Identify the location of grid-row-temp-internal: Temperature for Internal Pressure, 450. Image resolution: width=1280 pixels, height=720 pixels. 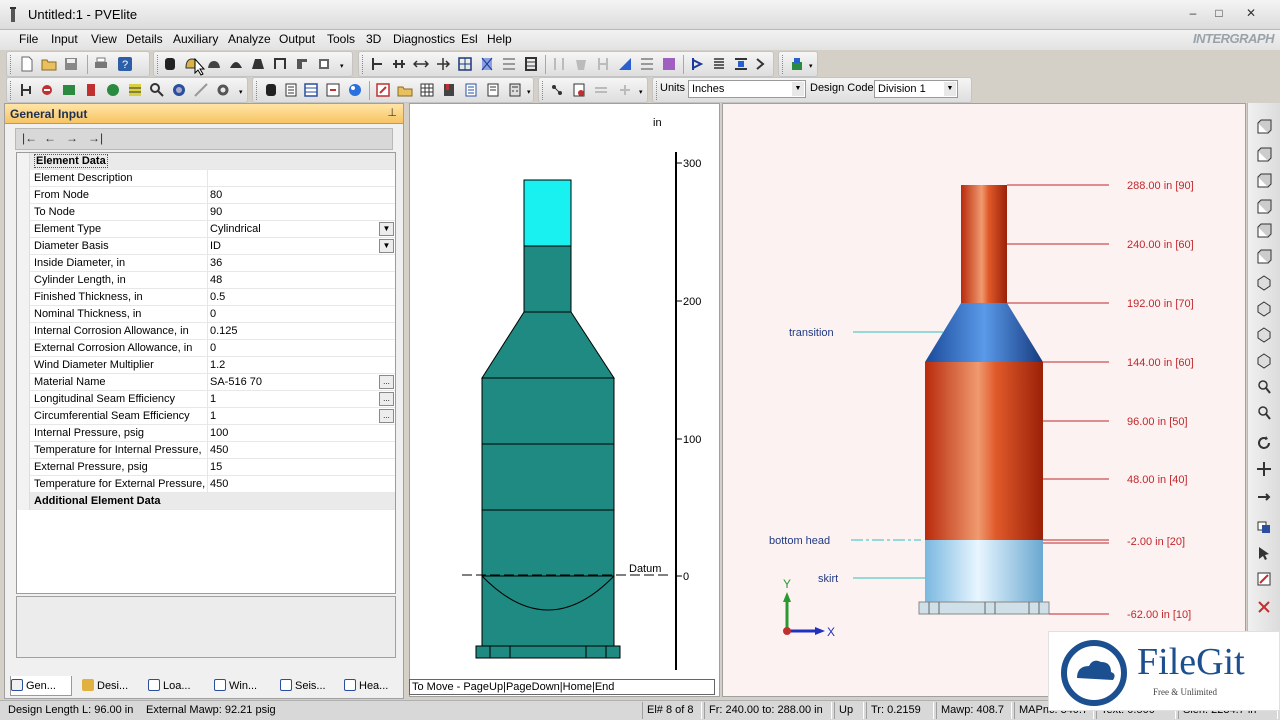
(206, 450).